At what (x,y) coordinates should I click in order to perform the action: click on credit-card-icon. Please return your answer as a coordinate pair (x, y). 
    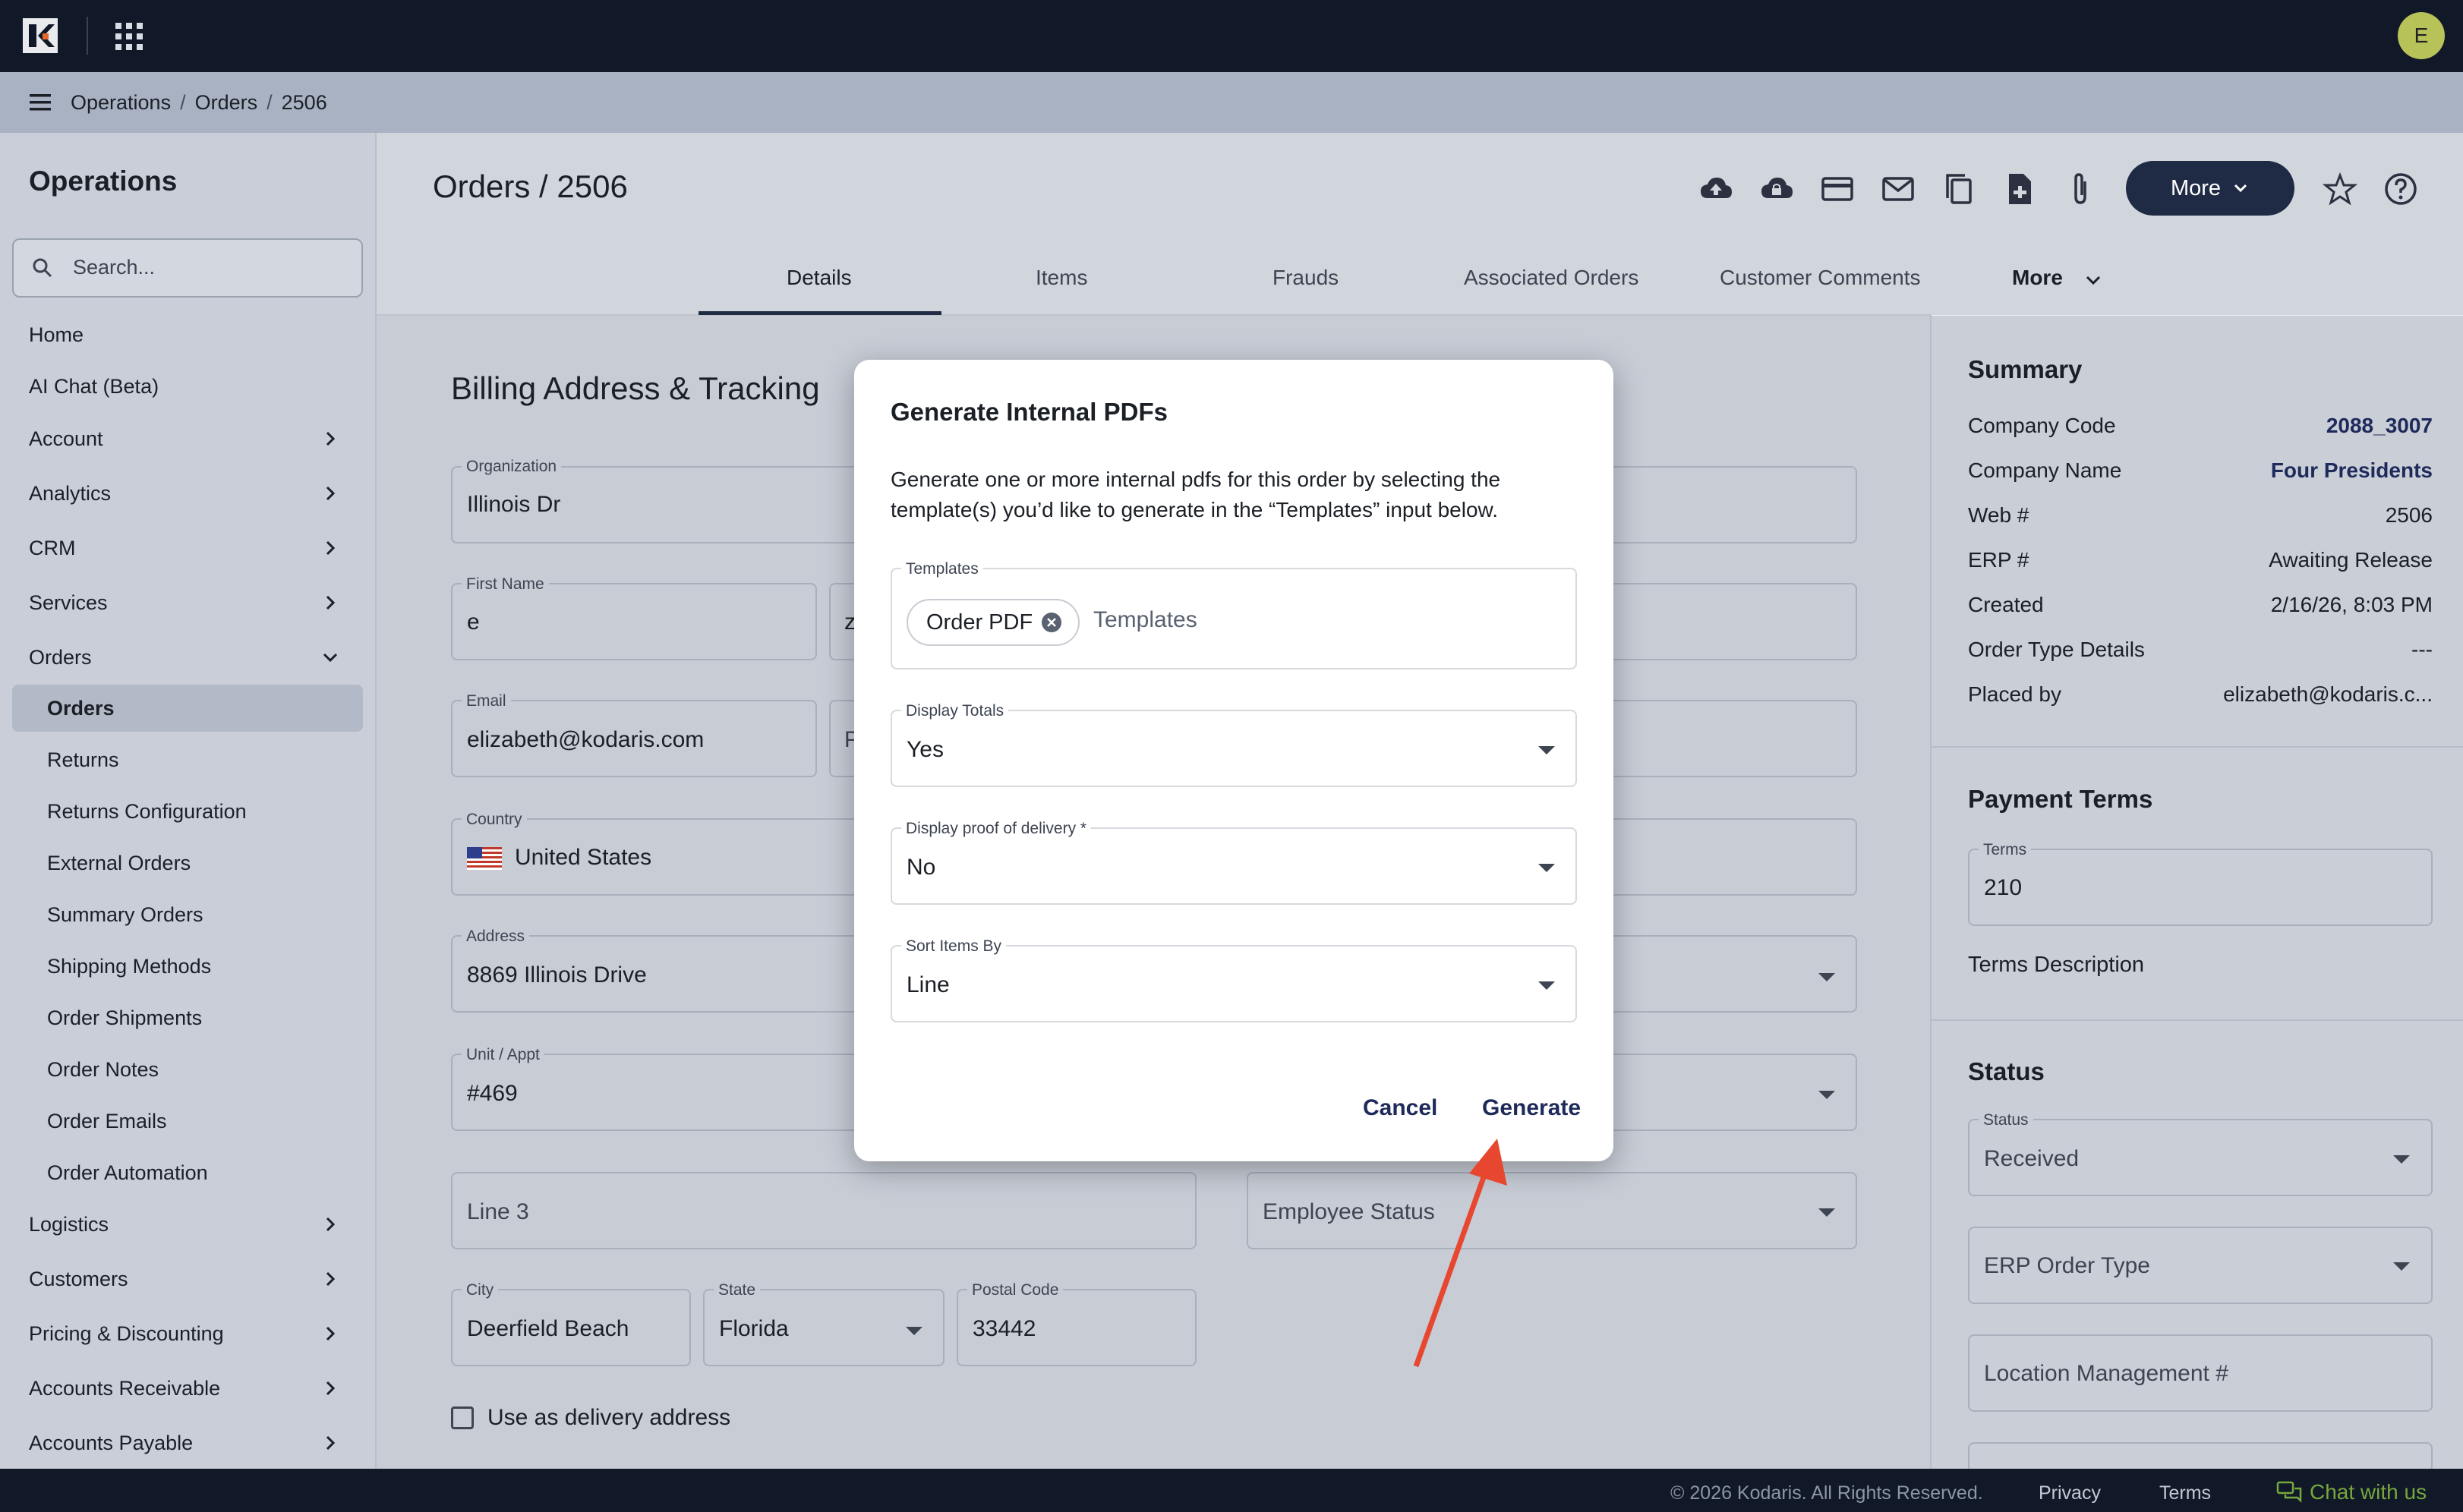
    Looking at the image, I should click on (1837, 189).